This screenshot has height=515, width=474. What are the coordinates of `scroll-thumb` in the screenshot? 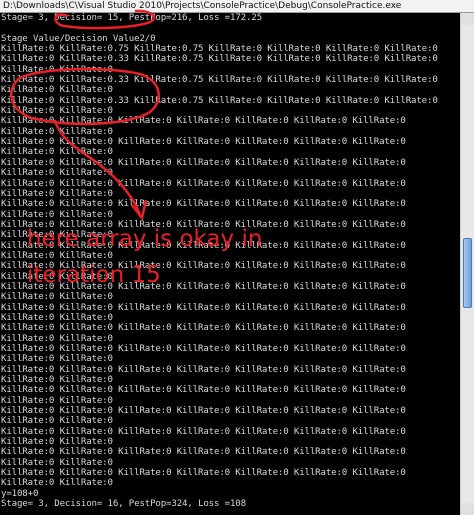 It's located at (467, 273).